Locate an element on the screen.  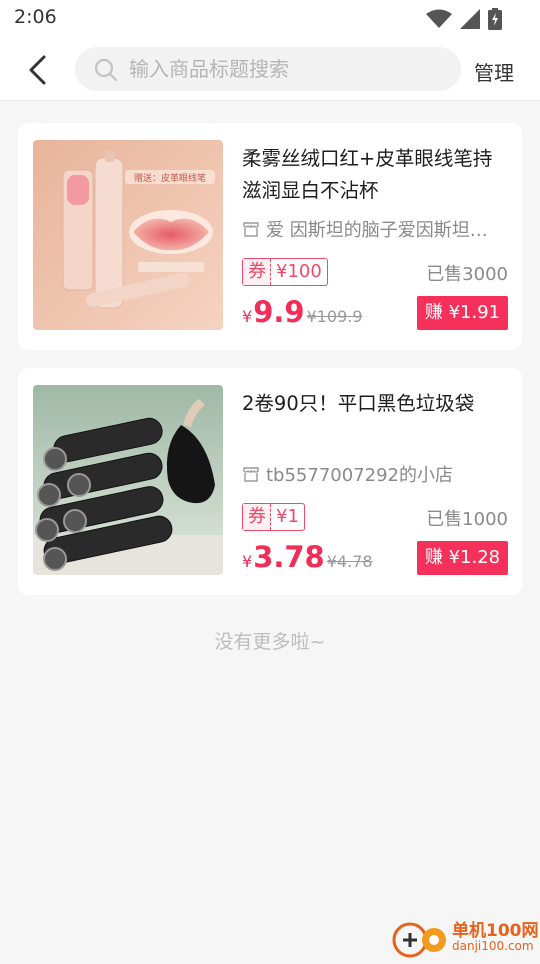
battery-icon is located at coordinates (495, 19).